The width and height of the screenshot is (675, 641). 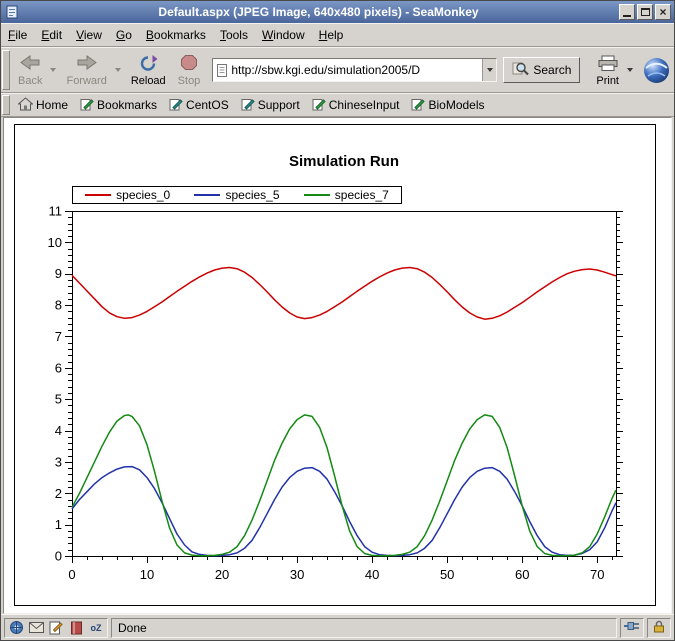 I want to click on component-bar: oZ, so click(x=56, y=627).